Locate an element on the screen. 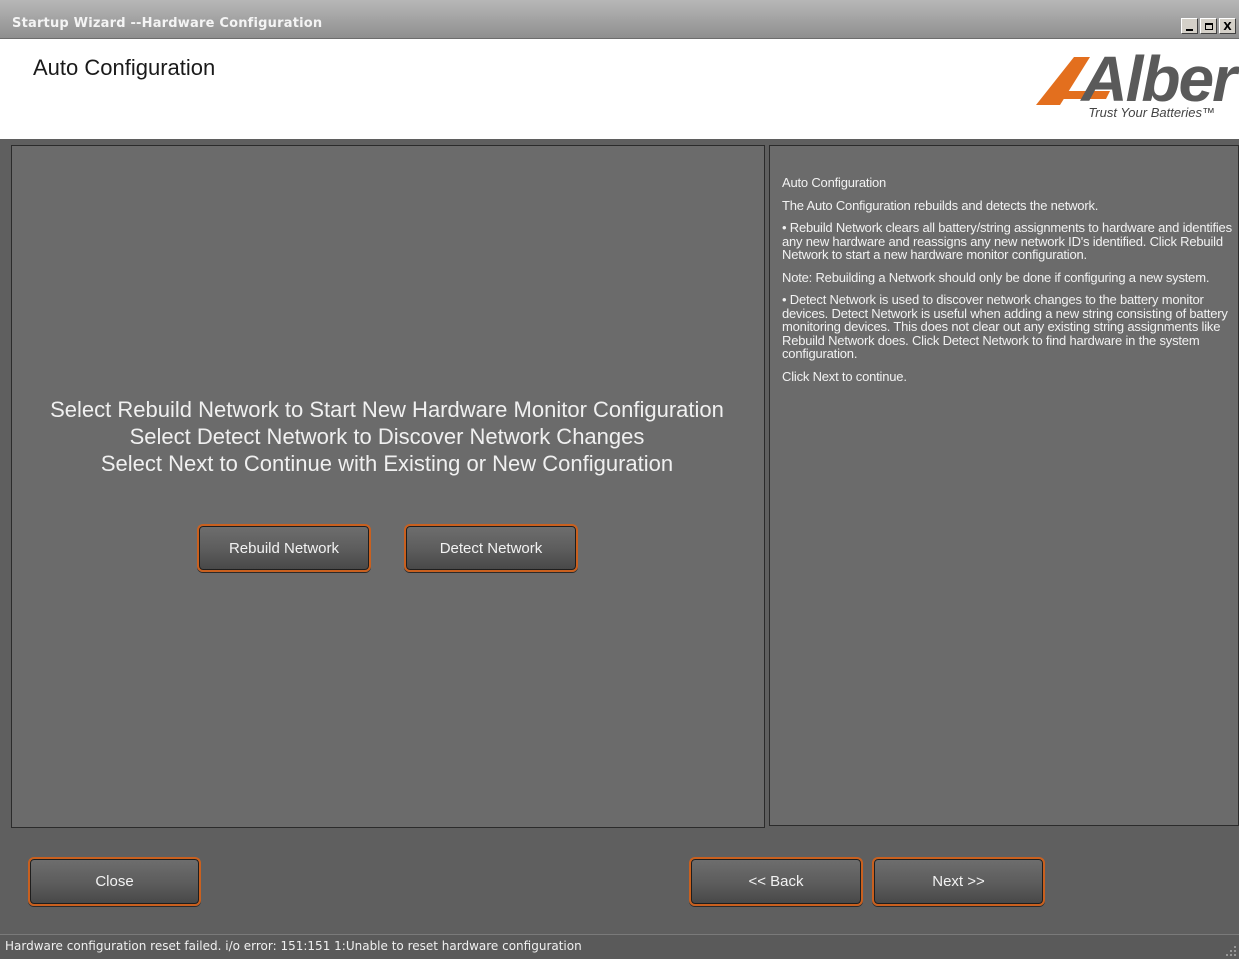 Image resolution: width=1239 pixels, height=959 pixels. maximize-button is located at coordinates (1208, 26).